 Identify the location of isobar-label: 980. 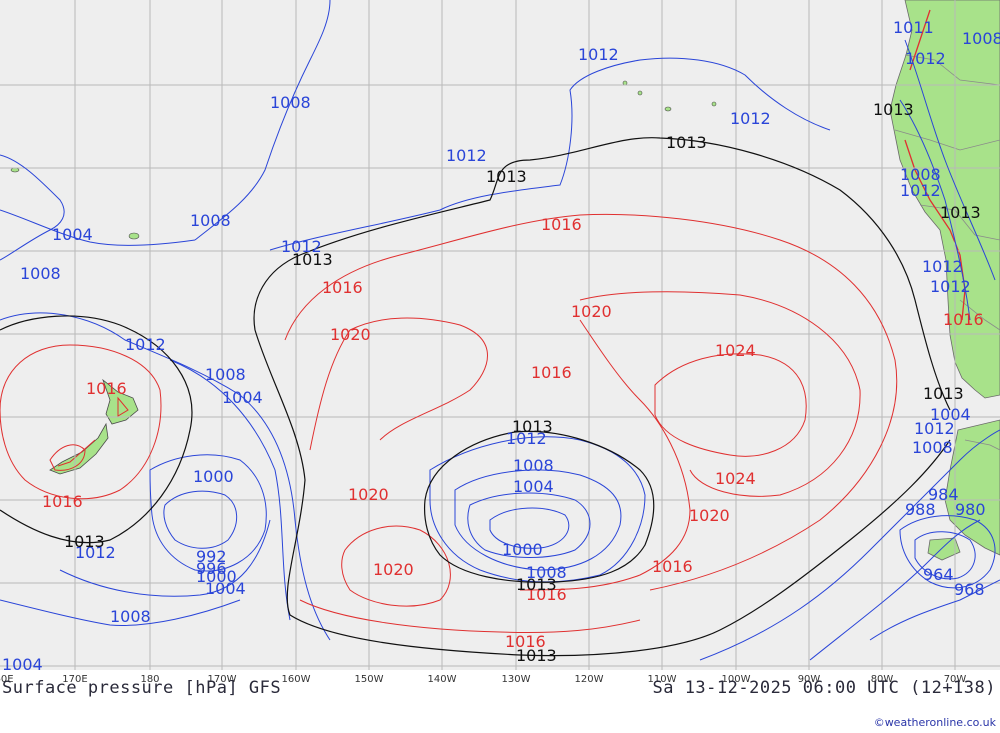
(970, 509).